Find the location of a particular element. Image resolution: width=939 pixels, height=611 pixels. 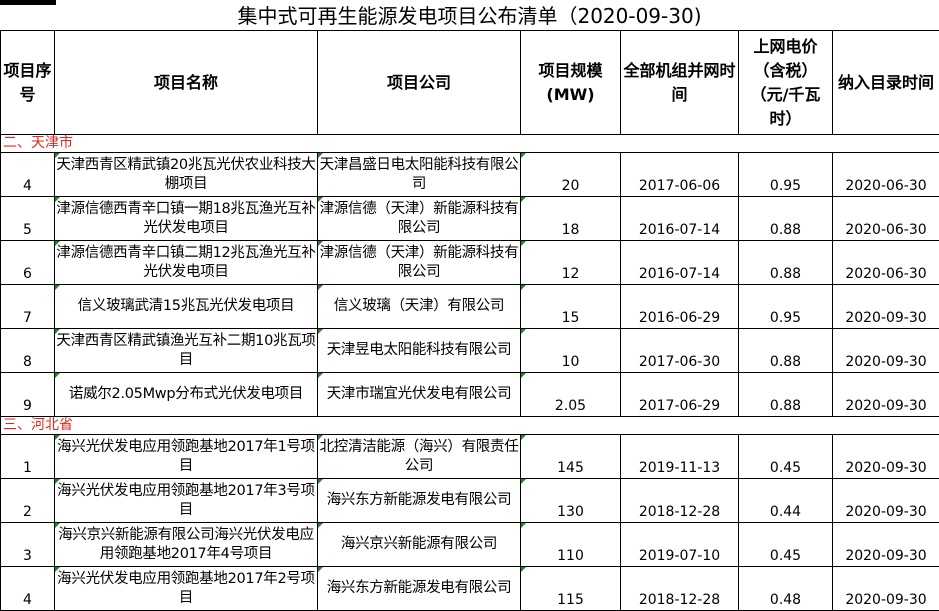

section-label: 二、天津市 is located at coordinates (470, 144).